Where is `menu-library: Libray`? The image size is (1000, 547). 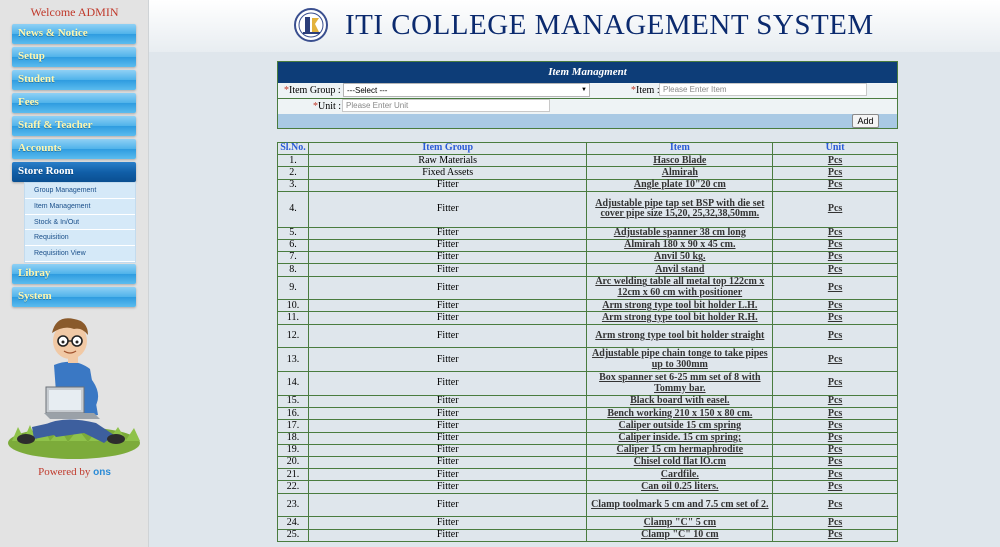 menu-library: Libray is located at coordinates (74, 274).